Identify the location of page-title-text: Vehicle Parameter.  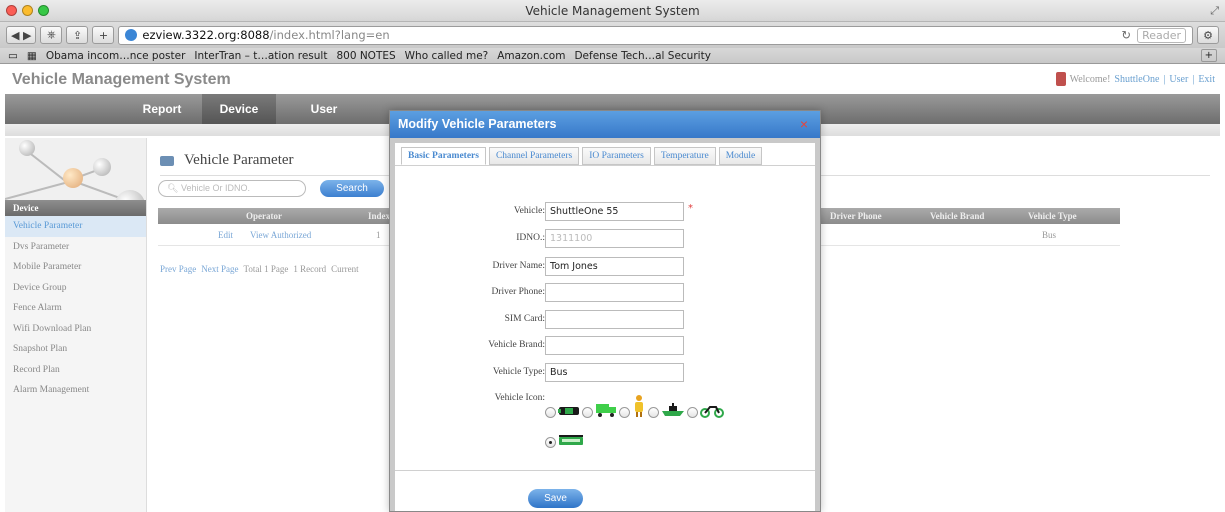
(239, 160).